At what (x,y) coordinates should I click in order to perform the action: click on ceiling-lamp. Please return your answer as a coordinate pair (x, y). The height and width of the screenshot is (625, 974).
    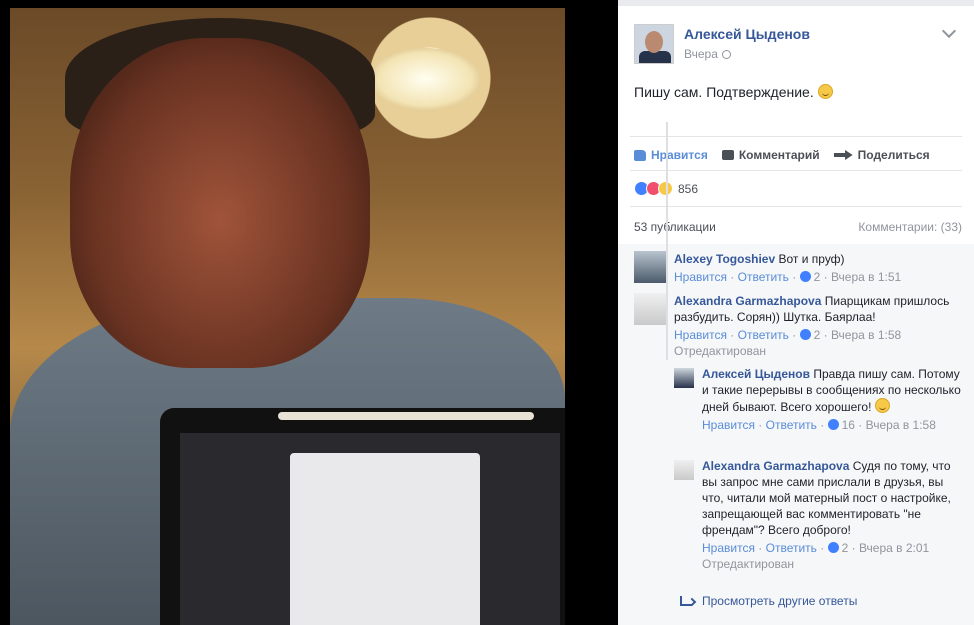
    Looking at the image, I should click on (425, 79).